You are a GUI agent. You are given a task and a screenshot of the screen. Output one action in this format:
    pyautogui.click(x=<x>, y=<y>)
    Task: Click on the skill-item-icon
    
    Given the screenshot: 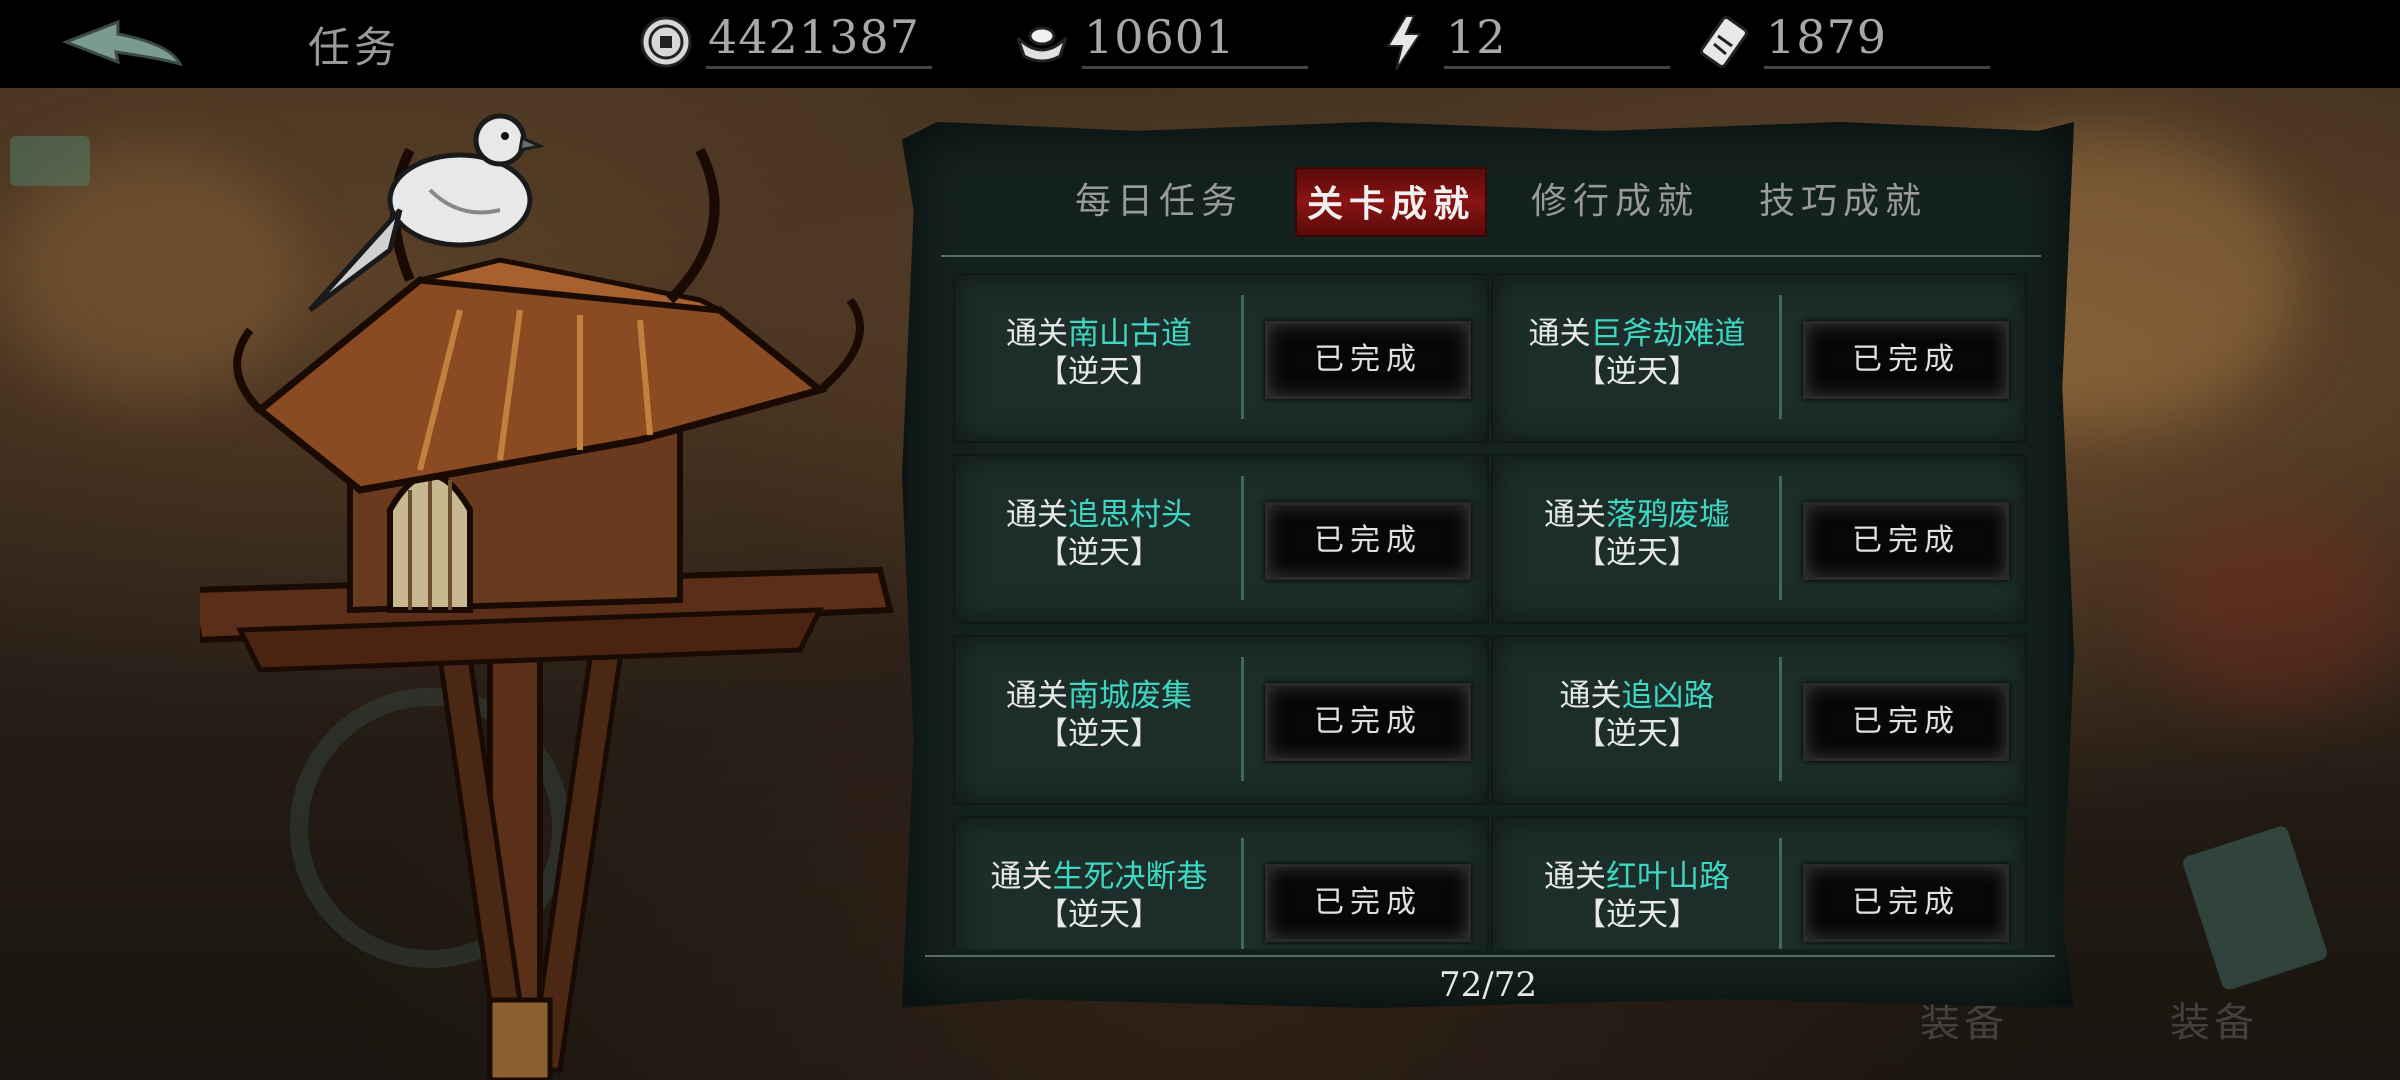 What is the action you would take?
    pyautogui.click(x=2255, y=908)
    